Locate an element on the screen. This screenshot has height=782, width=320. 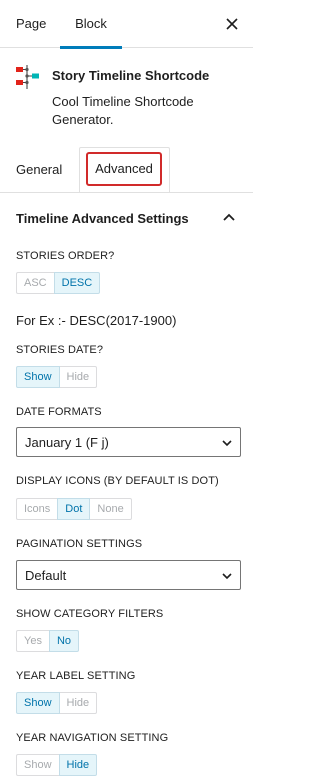
stories-order-label: STORIES ORDER? is located at coordinates (65, 256).